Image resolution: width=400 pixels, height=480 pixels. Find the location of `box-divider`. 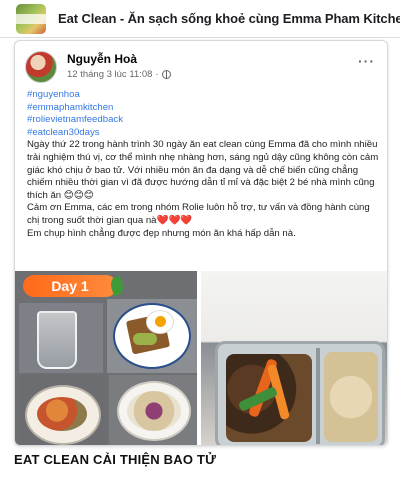

box-divider is located at coordinates (318, 396).